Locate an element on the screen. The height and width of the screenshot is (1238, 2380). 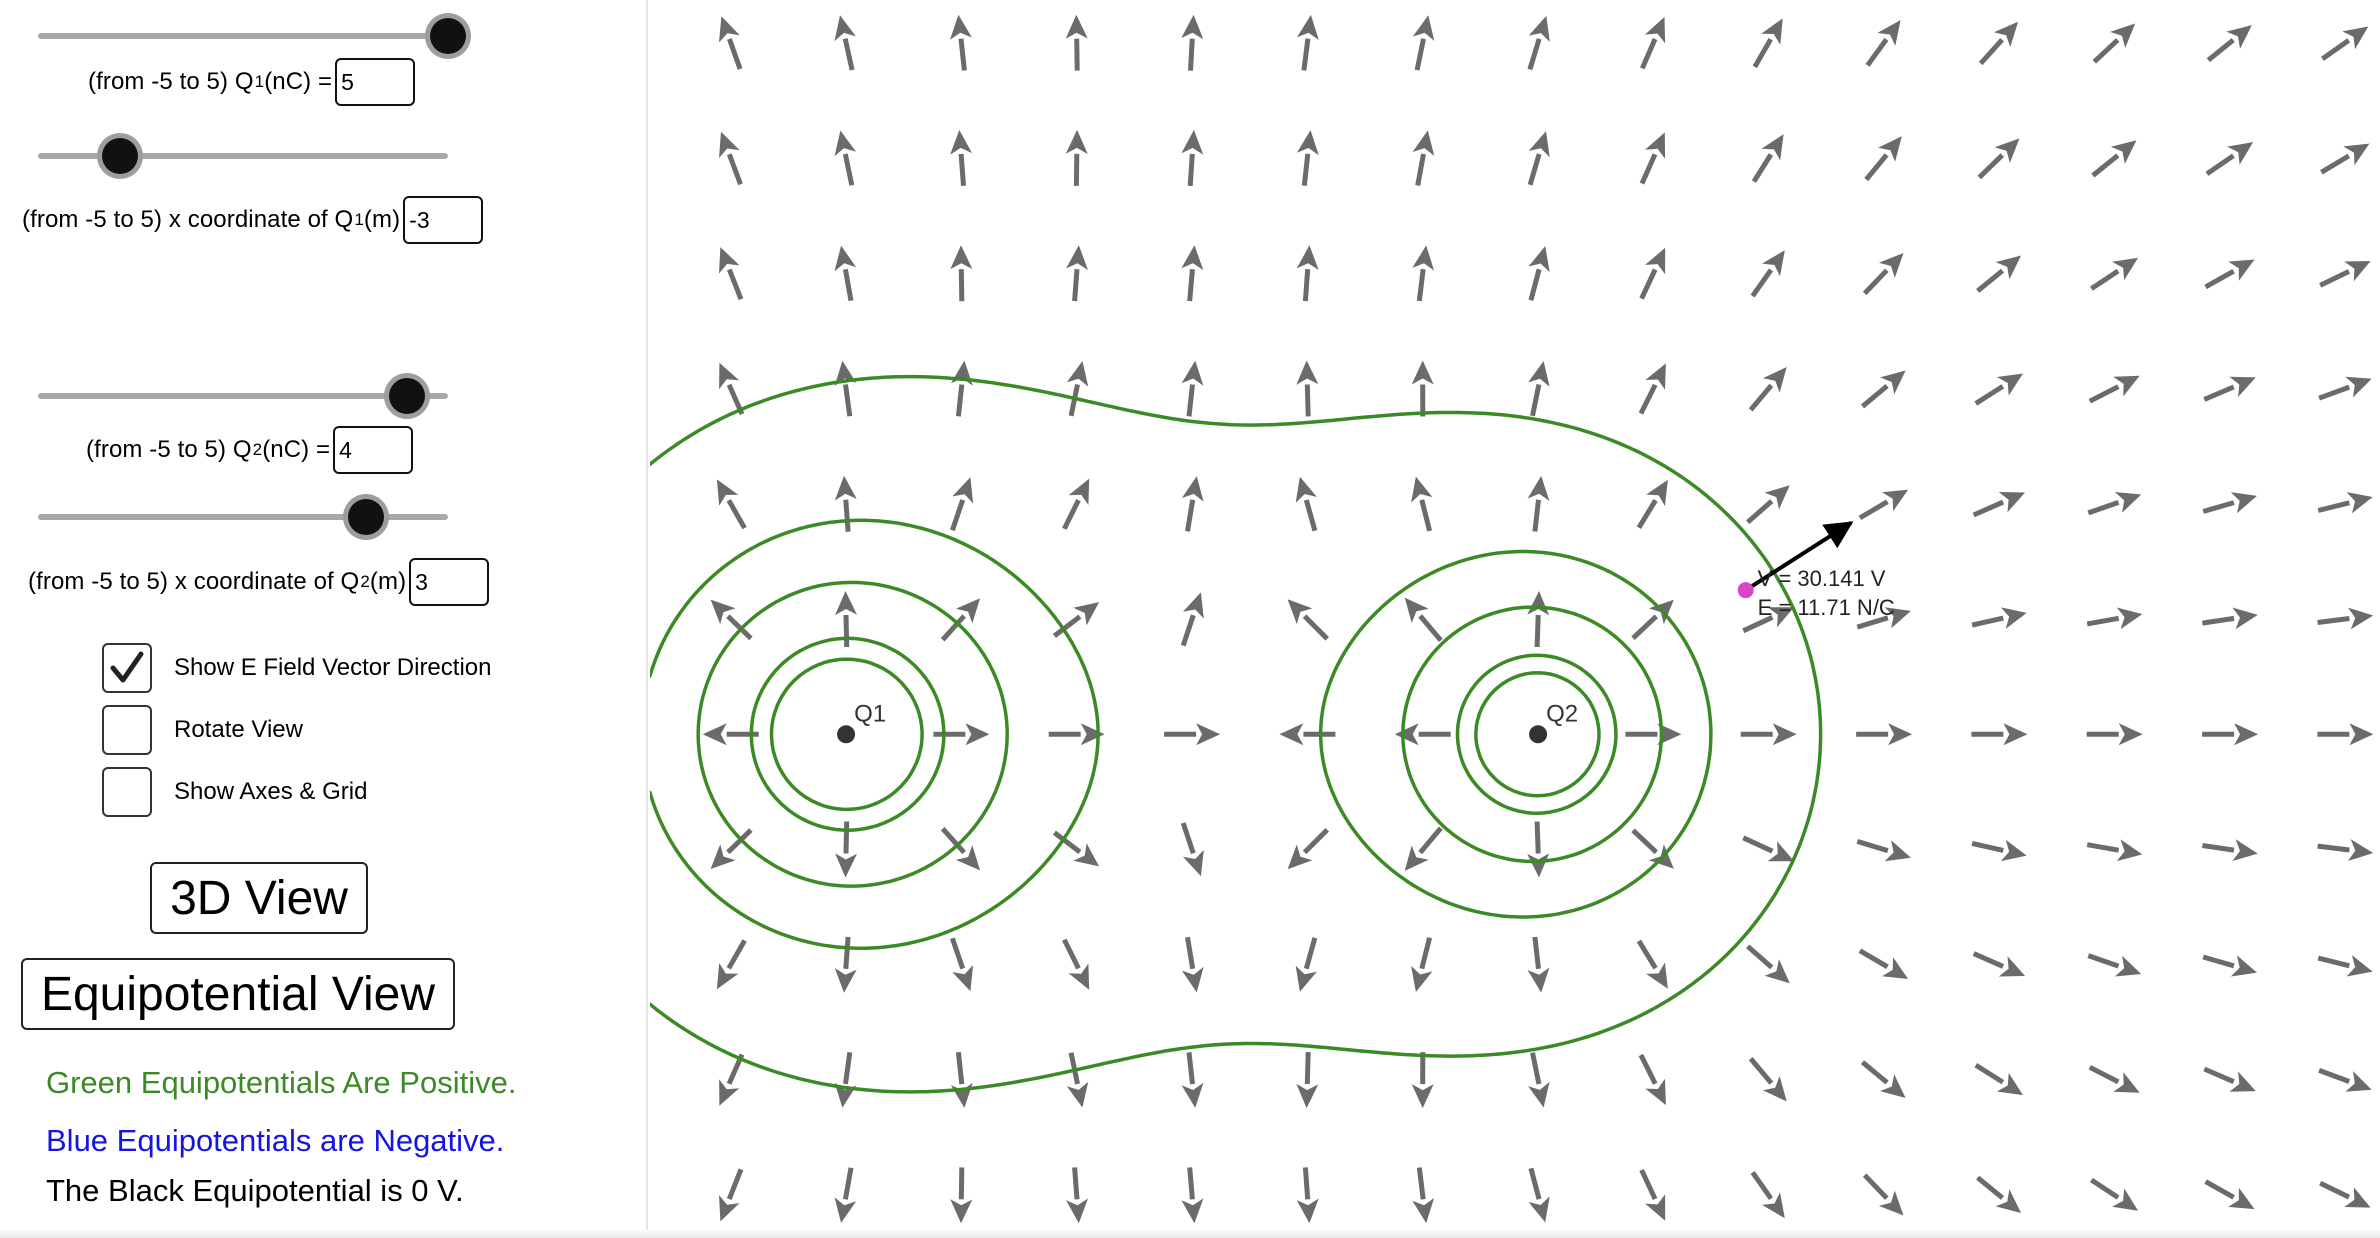
negative-note: Blue Equipotentials are Negative. is located at coordinates (275, 1140).